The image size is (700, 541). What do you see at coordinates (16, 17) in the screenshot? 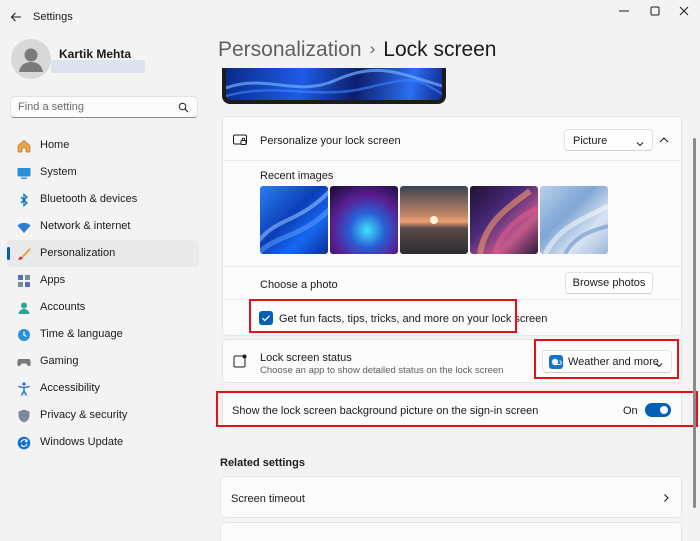
I see `back-arrow-icon` at bounding box center [16, 17].